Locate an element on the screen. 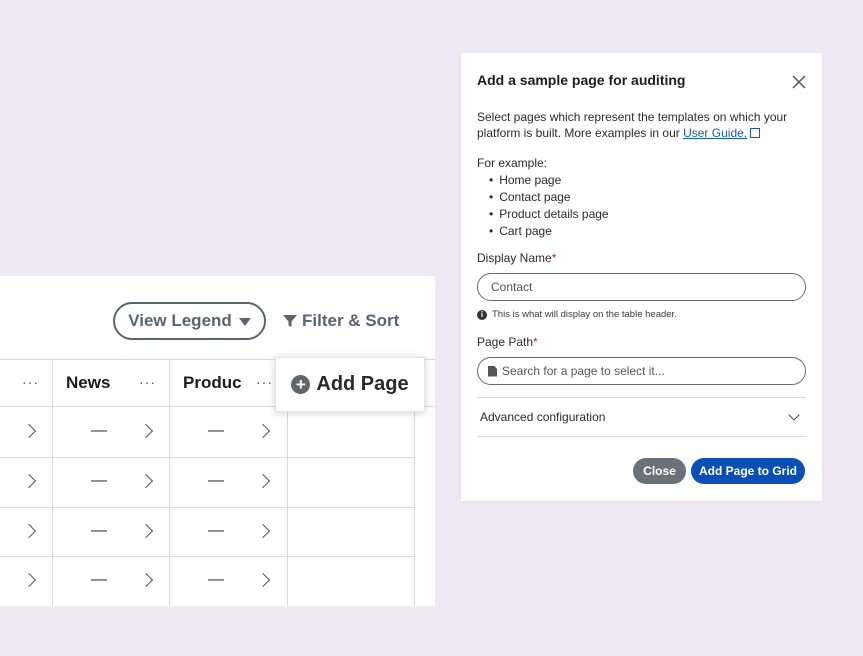  display-name-value: Contact is located at coordinates (512, 287).